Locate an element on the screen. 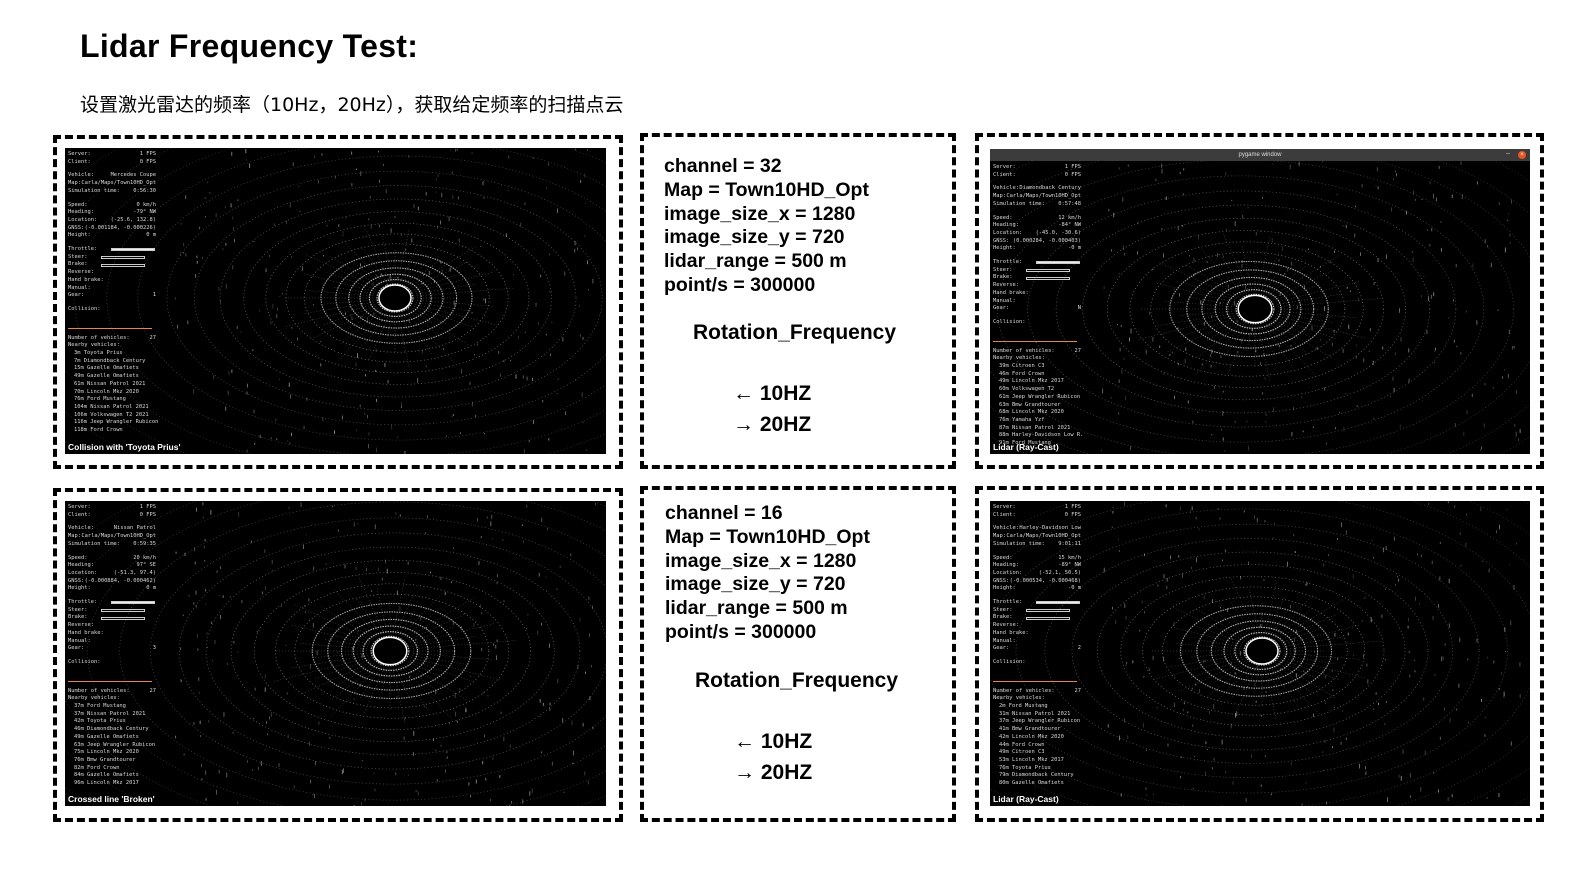 The image size is (1590, 887). nearby-vehicle-item: 37m Nissan Patrol 2021 is located at coordinates (110, 713).